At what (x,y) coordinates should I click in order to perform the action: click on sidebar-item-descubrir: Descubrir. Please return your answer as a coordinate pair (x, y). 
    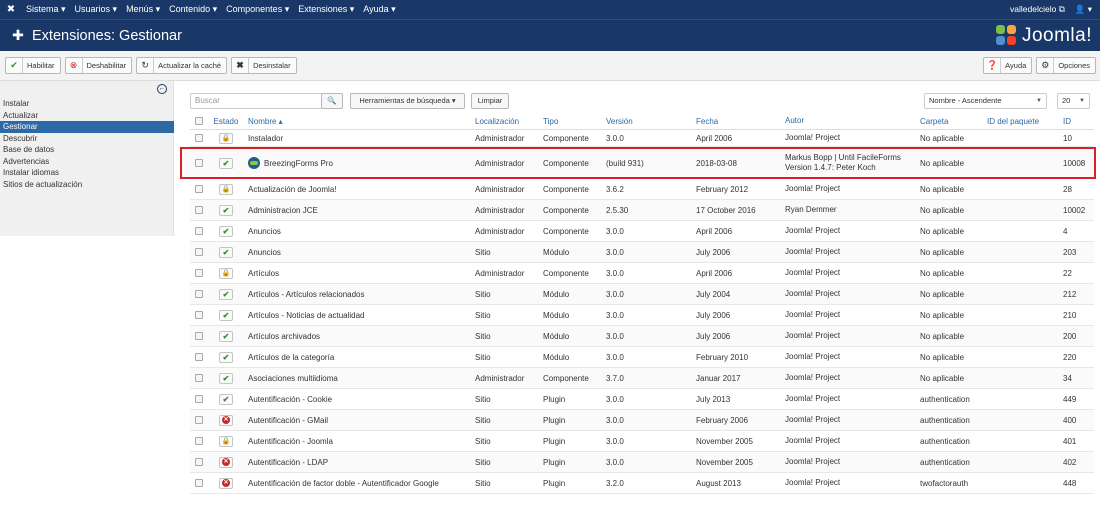
    Looking at the image, I should click on (87, 139).